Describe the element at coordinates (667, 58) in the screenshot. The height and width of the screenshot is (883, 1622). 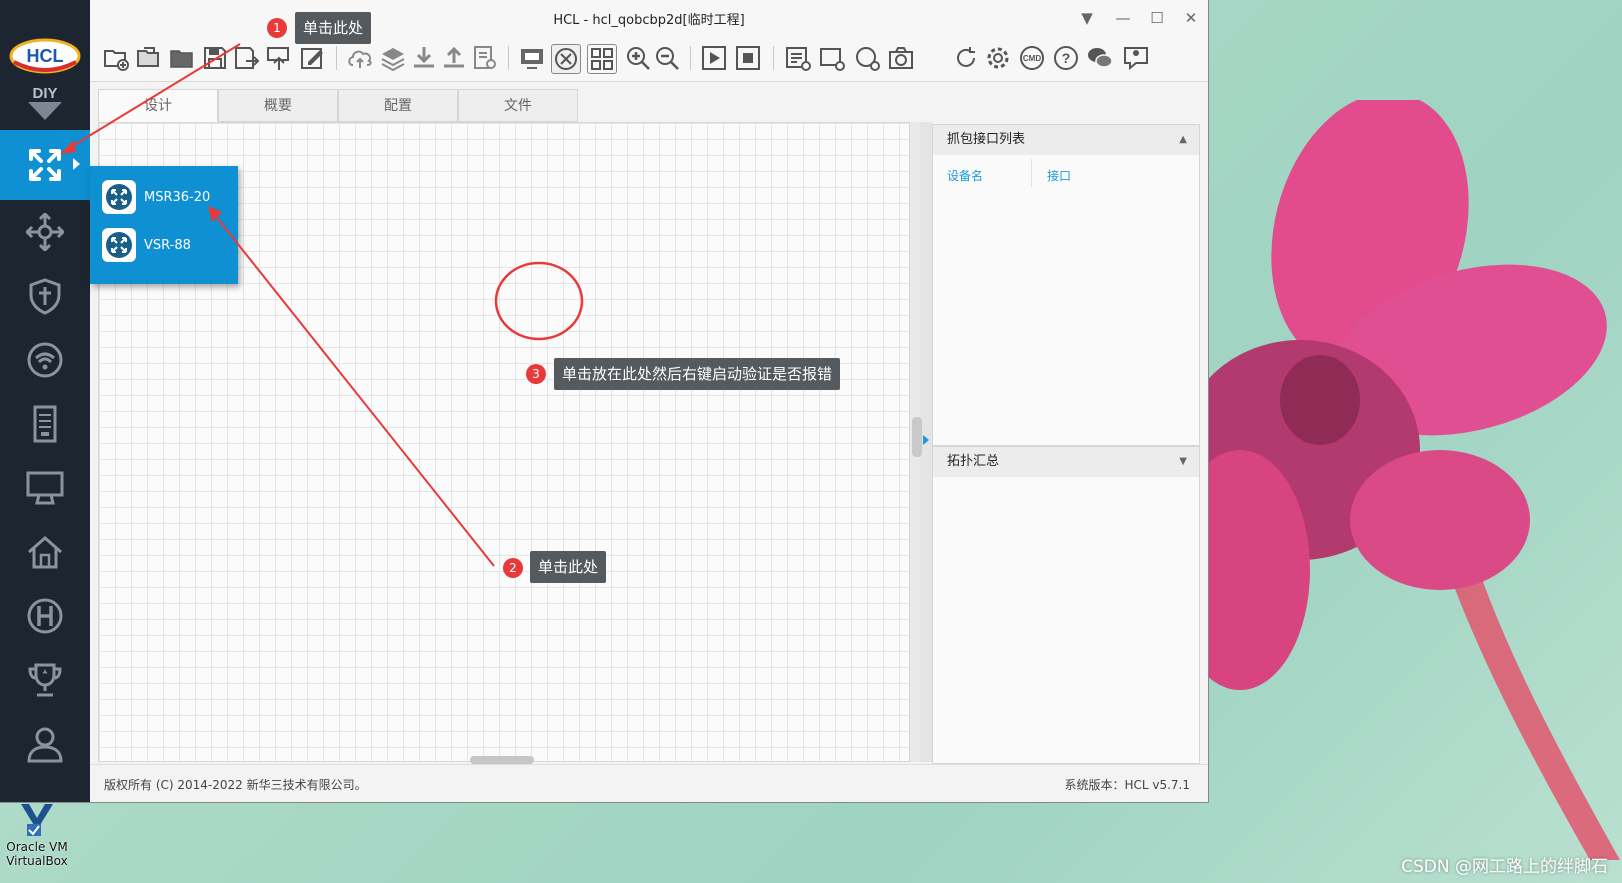
I see `zoom-out-icon` at that location.